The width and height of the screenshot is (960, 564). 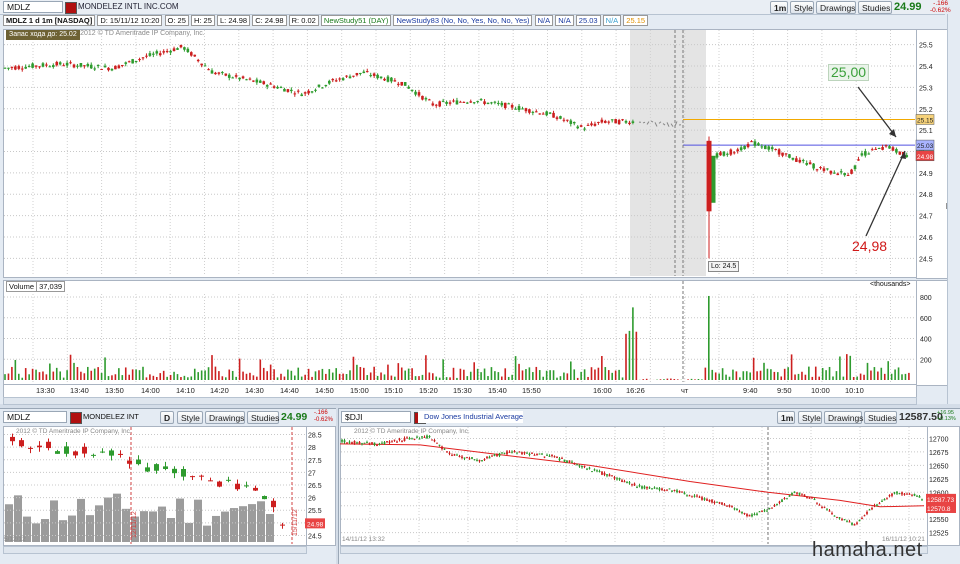 I want to click on symbol-color-swatch, so click(x=71, y=8).